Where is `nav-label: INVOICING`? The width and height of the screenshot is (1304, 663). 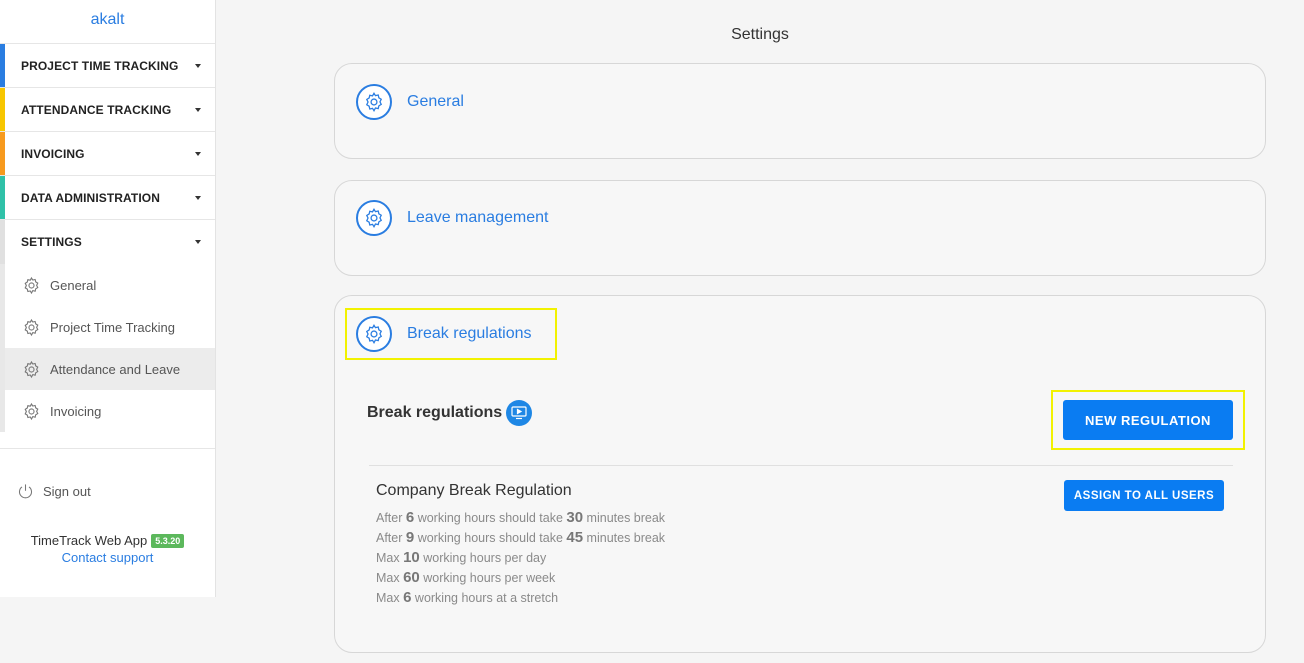
nav-label: INVOICING is located at coordinates (53, 153).